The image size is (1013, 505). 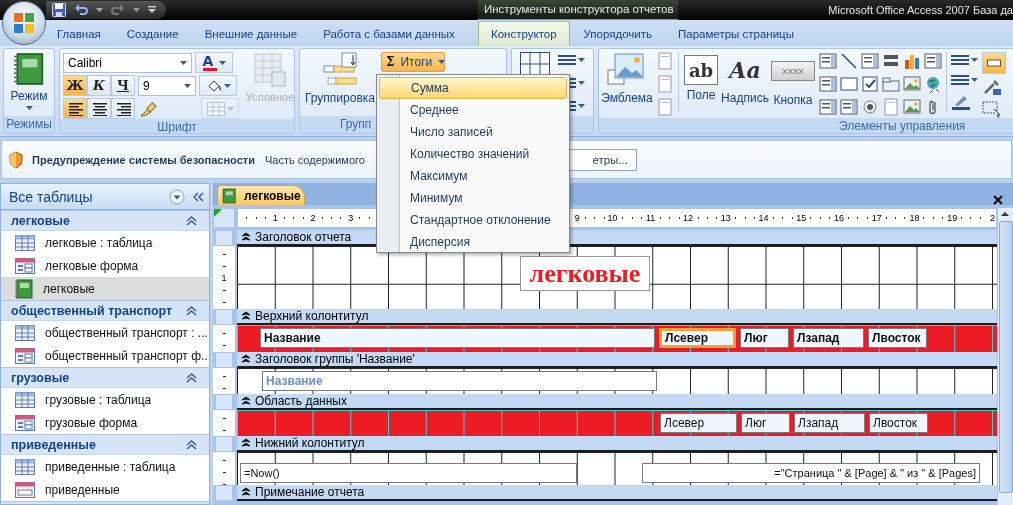 What do you see at coordinates (828, 61) in the screenshot?
I see `combo-box-icon` at bounding box center [828, 61].